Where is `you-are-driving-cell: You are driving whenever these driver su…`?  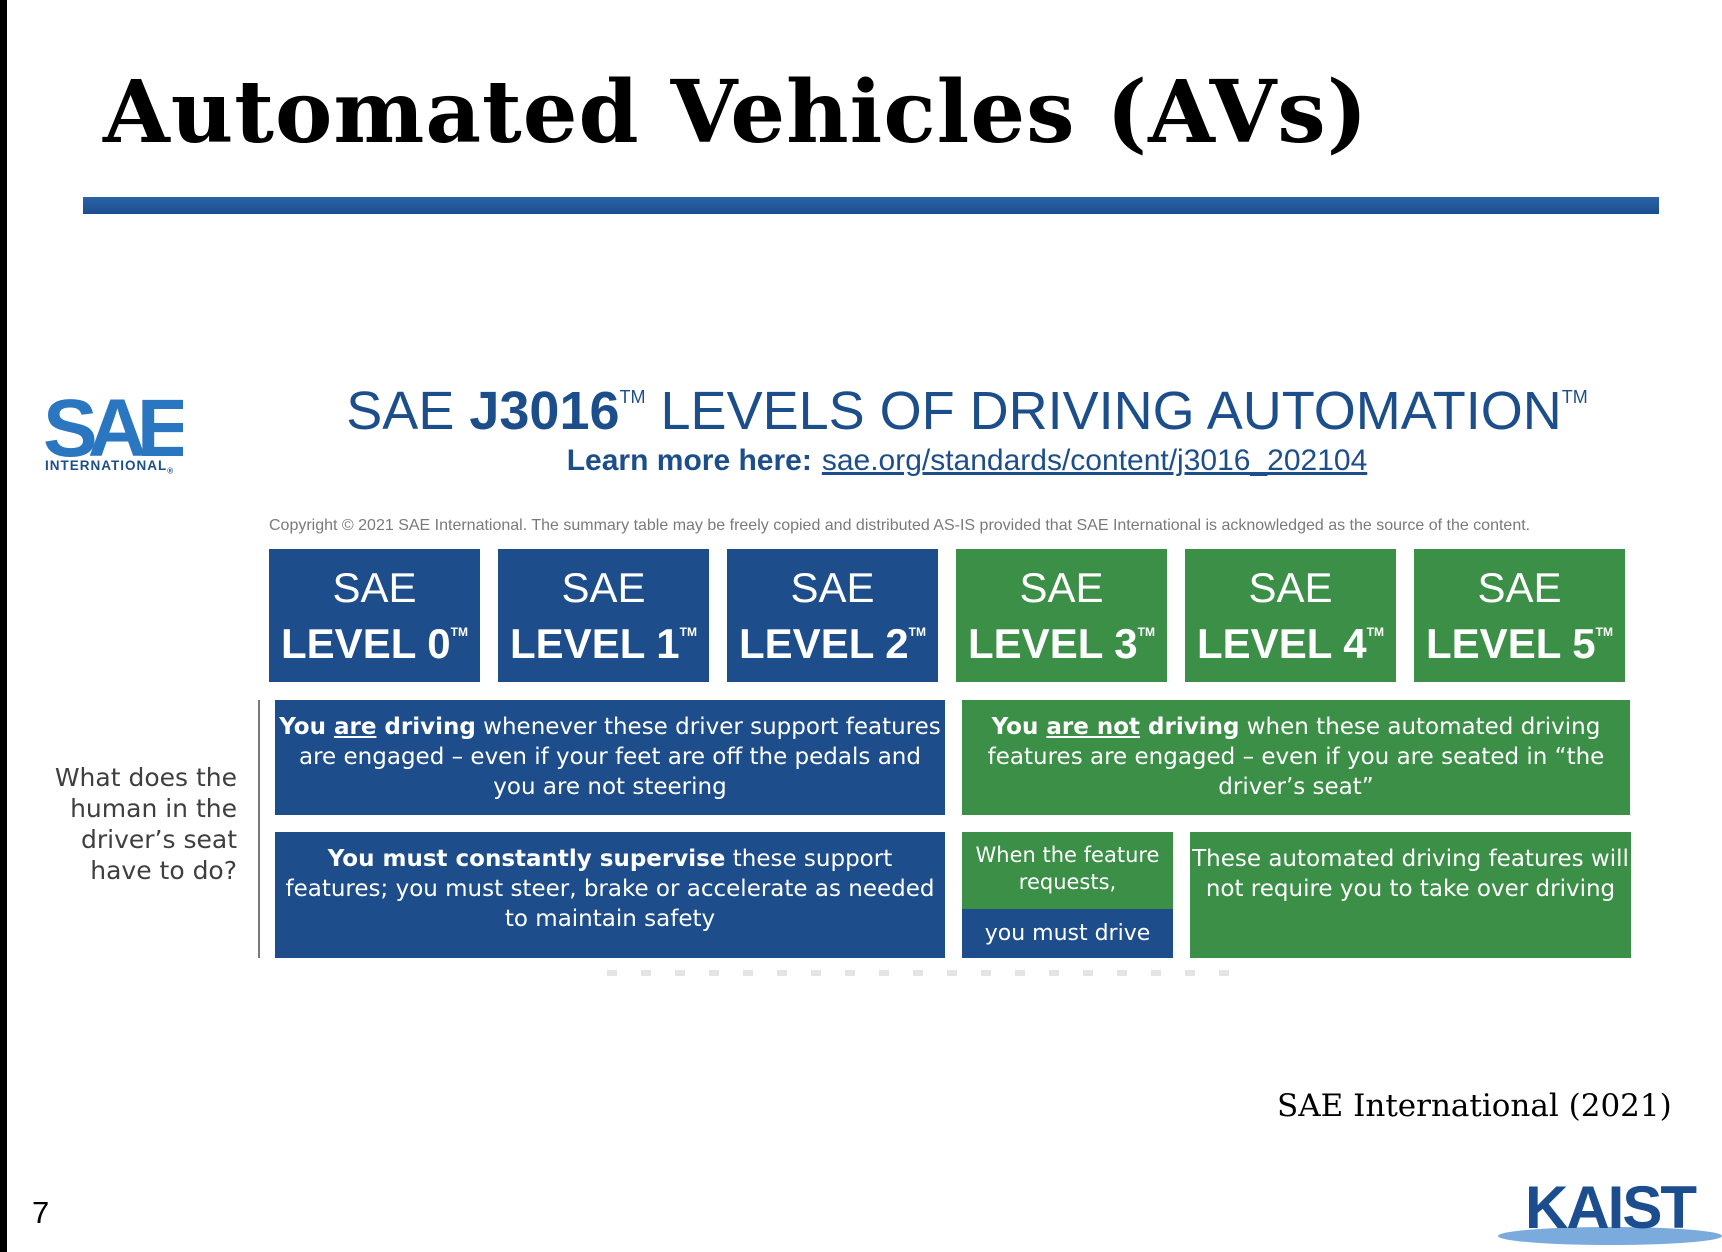
you-are-driving-cell: You are driving whenever these driver su… is located at coordinates (610, 757).